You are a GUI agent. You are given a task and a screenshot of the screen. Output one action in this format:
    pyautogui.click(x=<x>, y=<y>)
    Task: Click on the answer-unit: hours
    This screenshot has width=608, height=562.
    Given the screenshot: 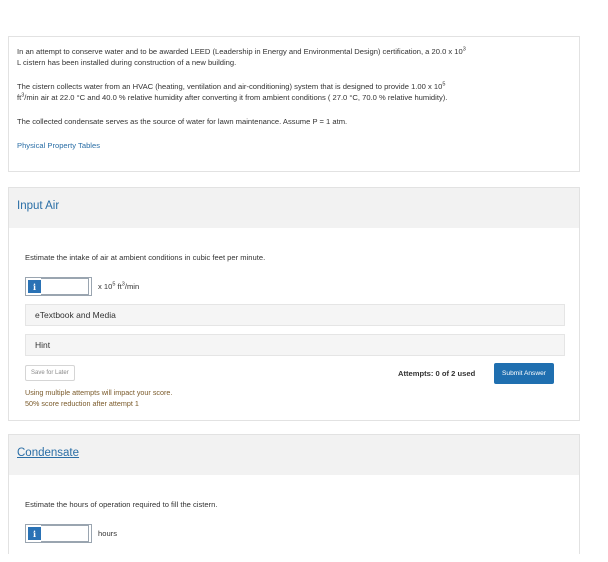 What is the action you would take?
    pyautogui.click(x=107, y=533)
    